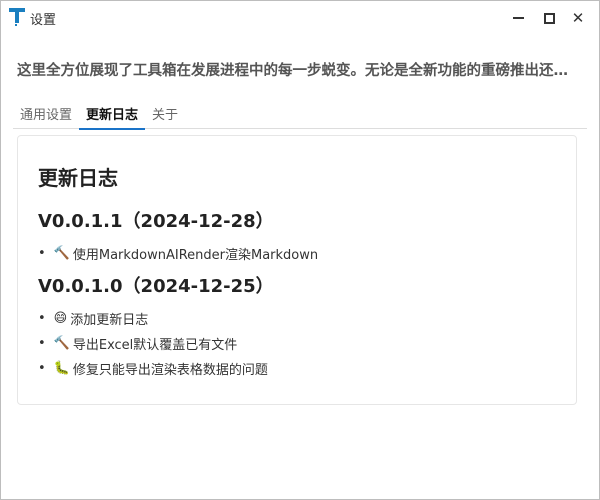  Describe the element at coordinates (109, 320) in the screenshot. I see `item-text: 添加更新日志` at that location.